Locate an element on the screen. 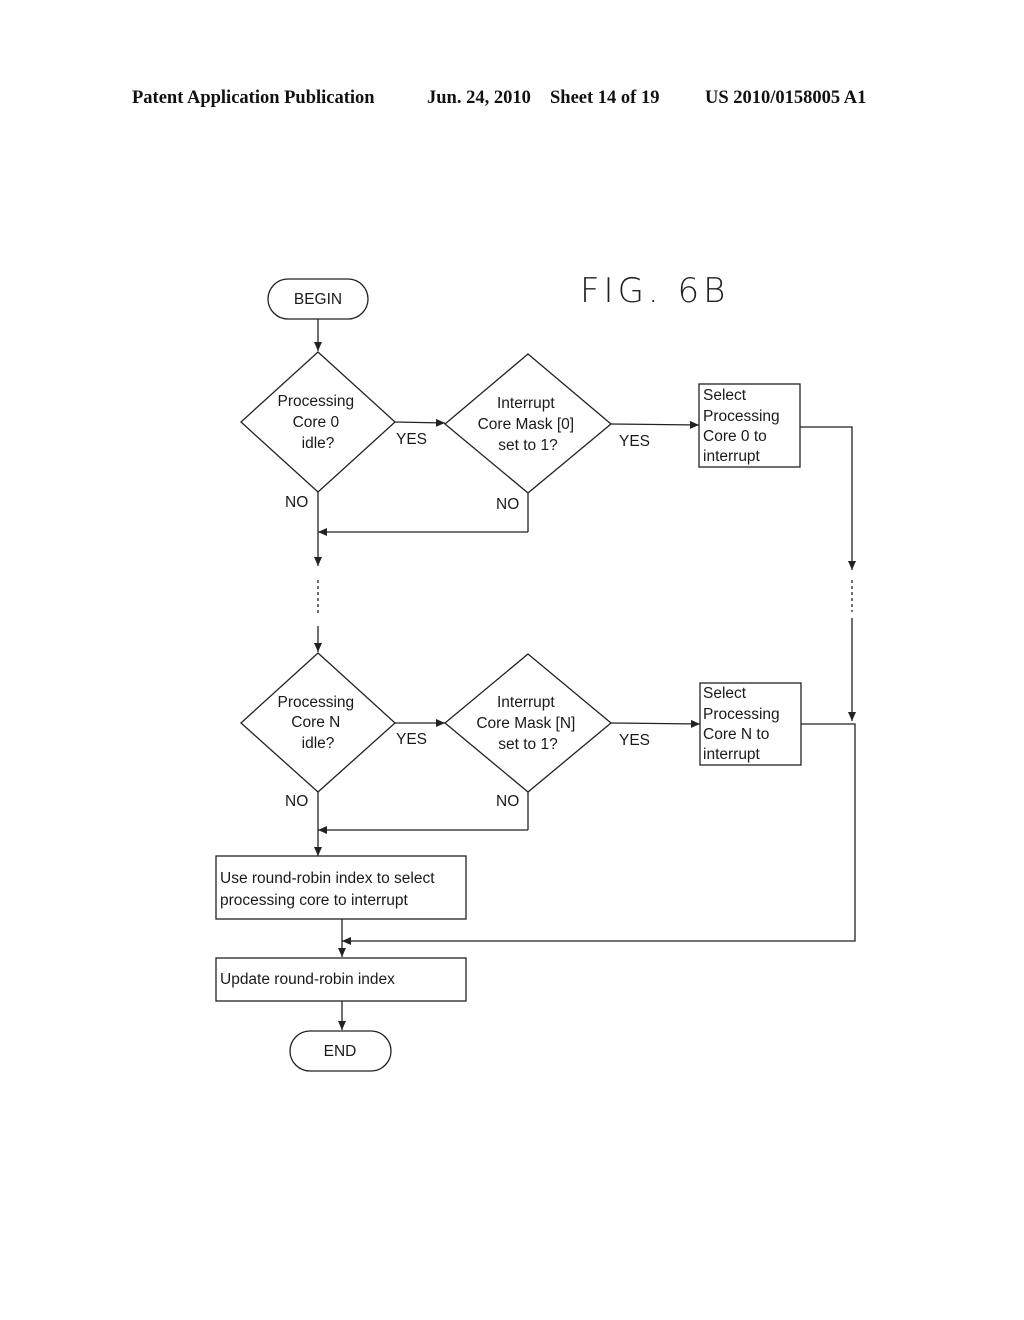  process-select-coreN: Select Processing Core N to interrupt is located at coordinates (750, 724).